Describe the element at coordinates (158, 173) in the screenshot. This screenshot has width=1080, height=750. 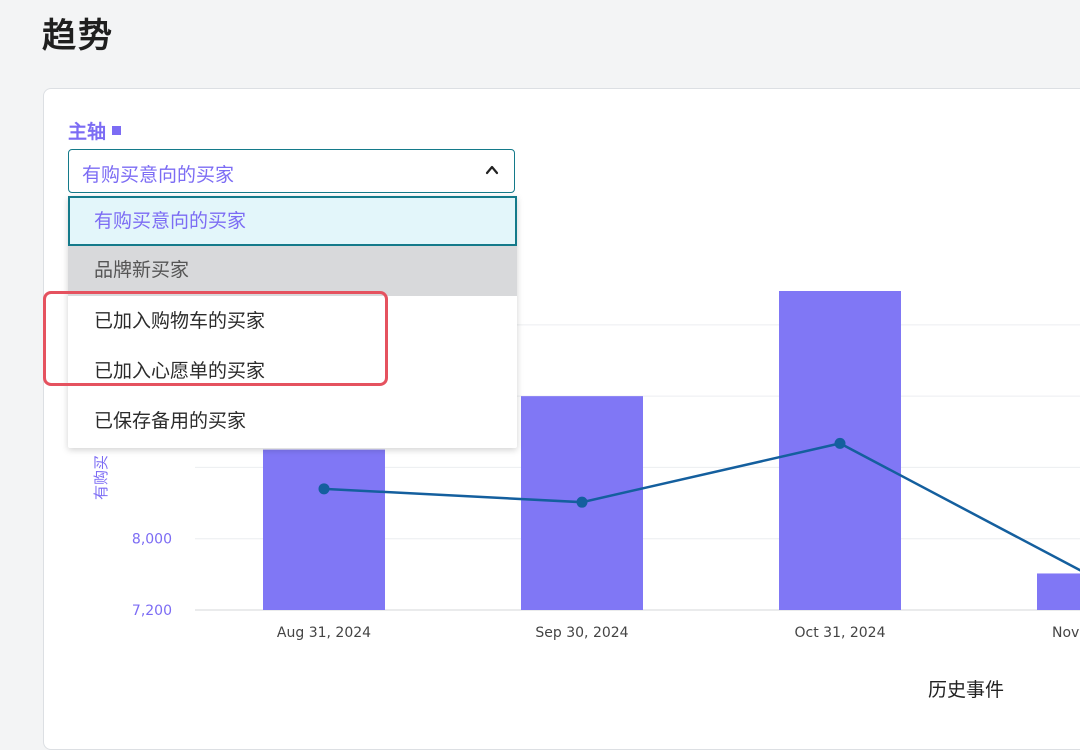
I see `metric-select-value: 有购买意向的买家` at that location.